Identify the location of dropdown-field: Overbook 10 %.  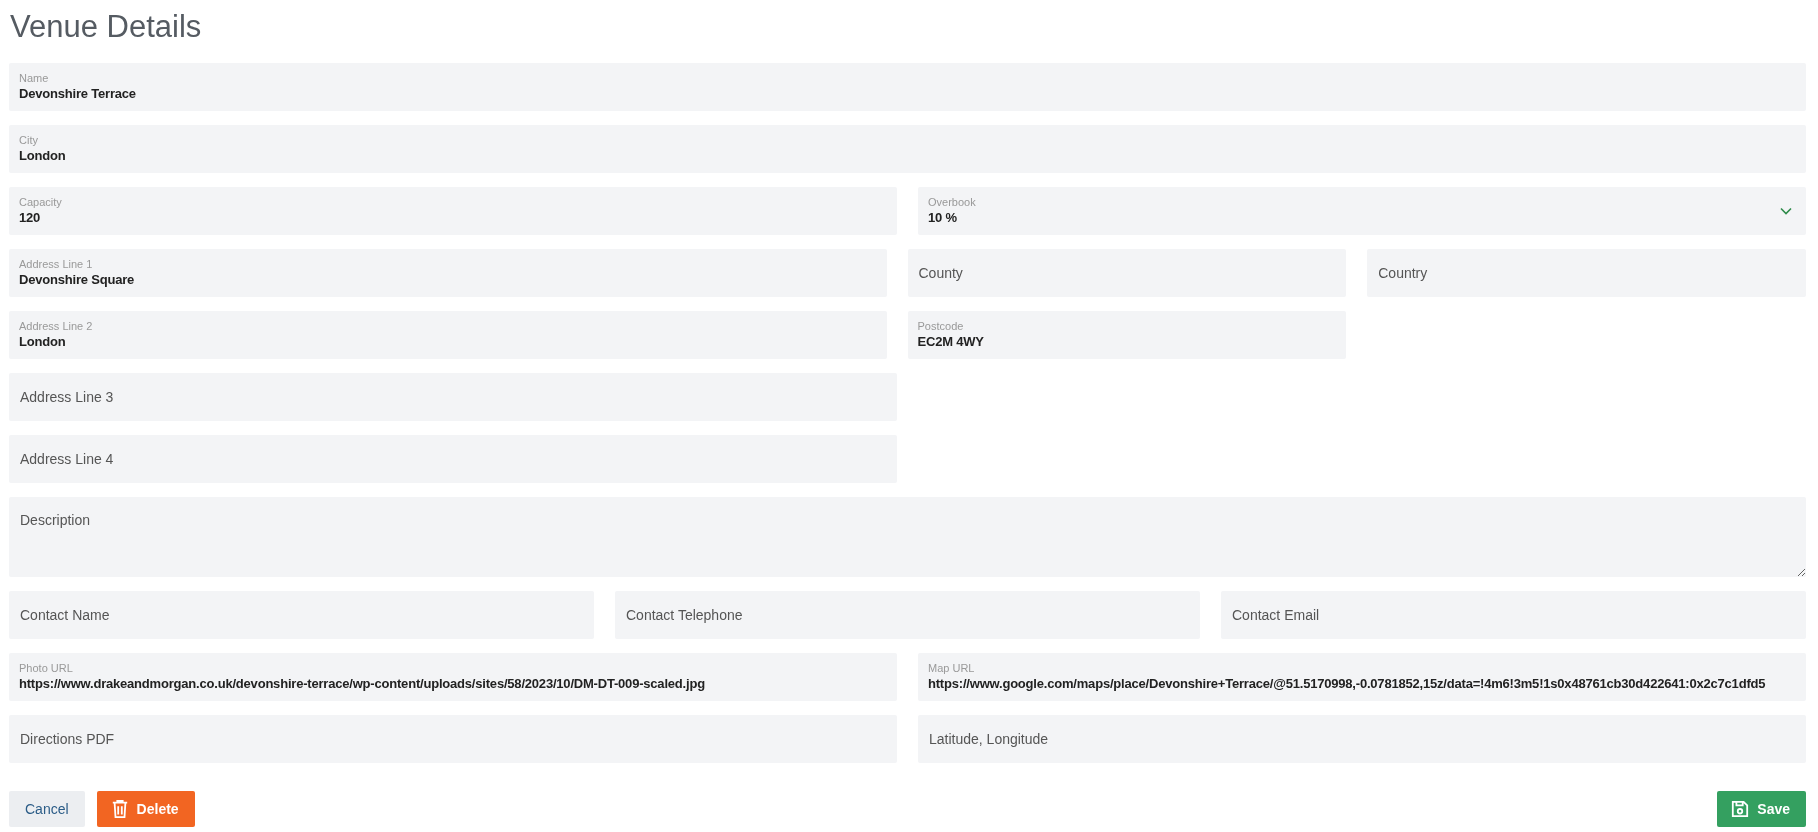
(1362, 211).